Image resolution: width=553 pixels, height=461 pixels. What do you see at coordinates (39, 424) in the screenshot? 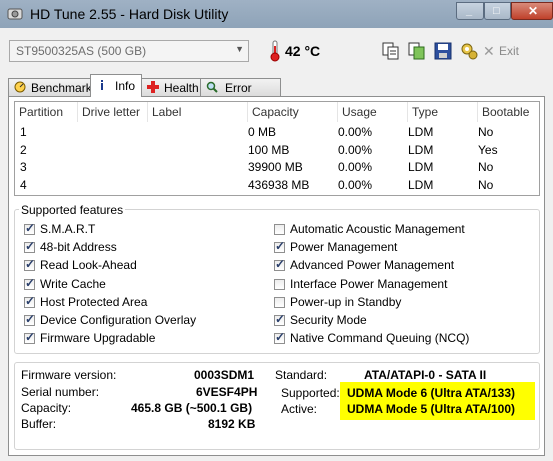
I see `buffer-label: Buffer:` at bounding box center [39, 424].